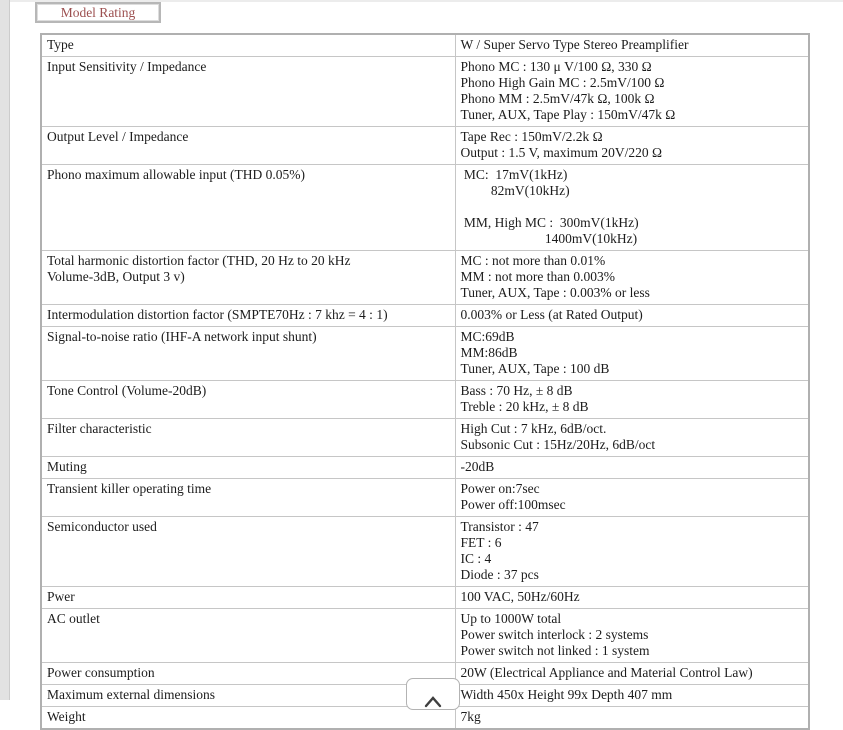 The height and width of the screenshot is (730, 843). I want to click on spec-label-cell: Semiconductor used, so click(248, 551).